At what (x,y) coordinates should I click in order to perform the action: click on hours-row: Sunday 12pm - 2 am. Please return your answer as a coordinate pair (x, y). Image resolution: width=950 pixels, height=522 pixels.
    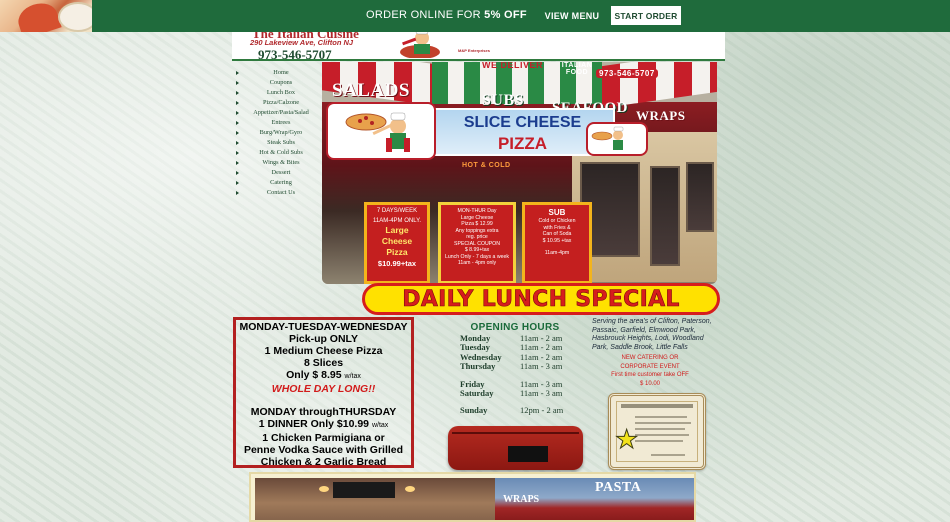
    Looking at the image, I should click on (515, 410).